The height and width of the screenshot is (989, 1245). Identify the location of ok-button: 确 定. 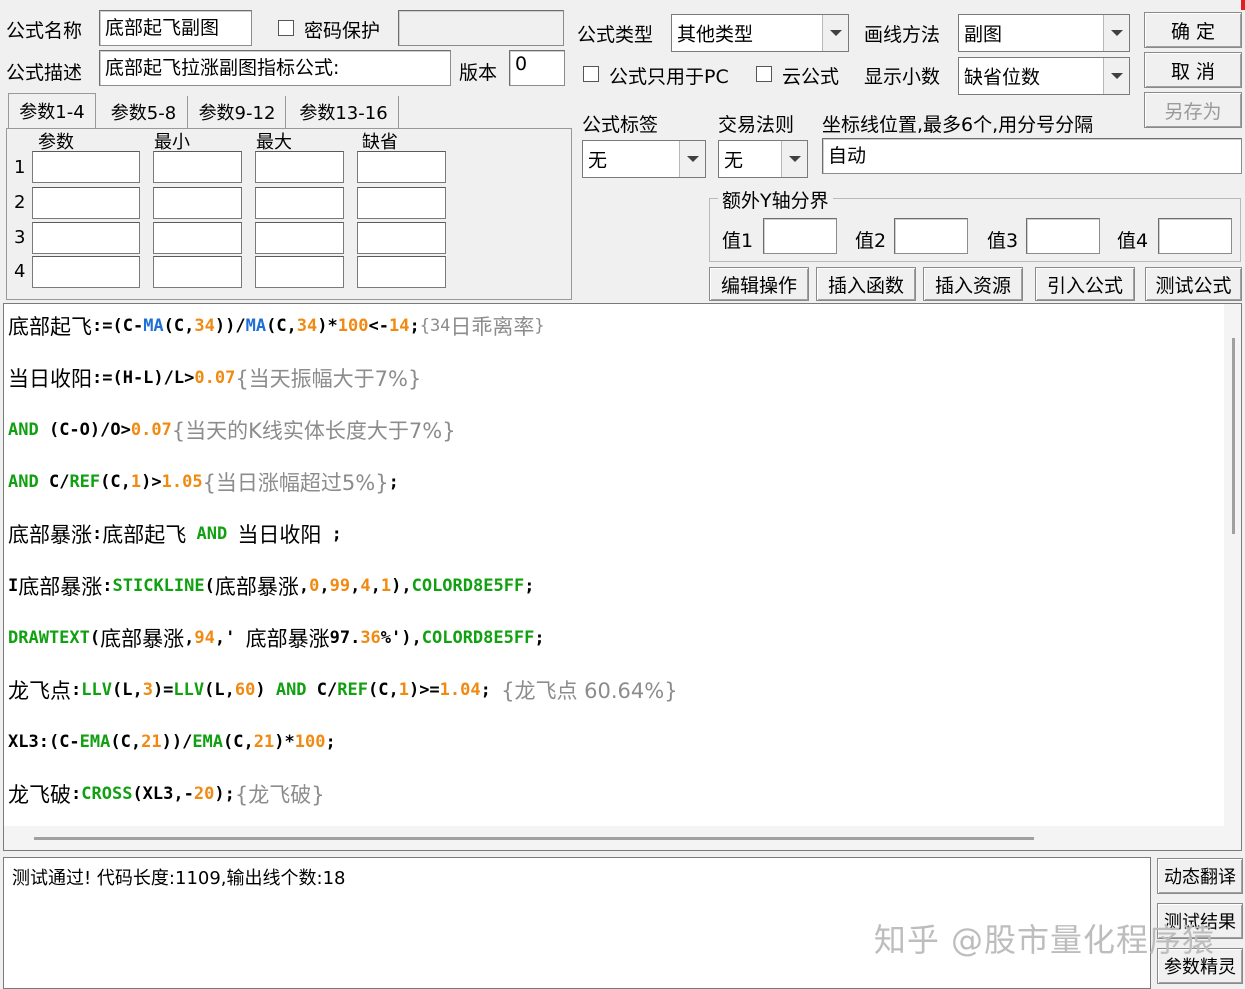
(1193, 30).